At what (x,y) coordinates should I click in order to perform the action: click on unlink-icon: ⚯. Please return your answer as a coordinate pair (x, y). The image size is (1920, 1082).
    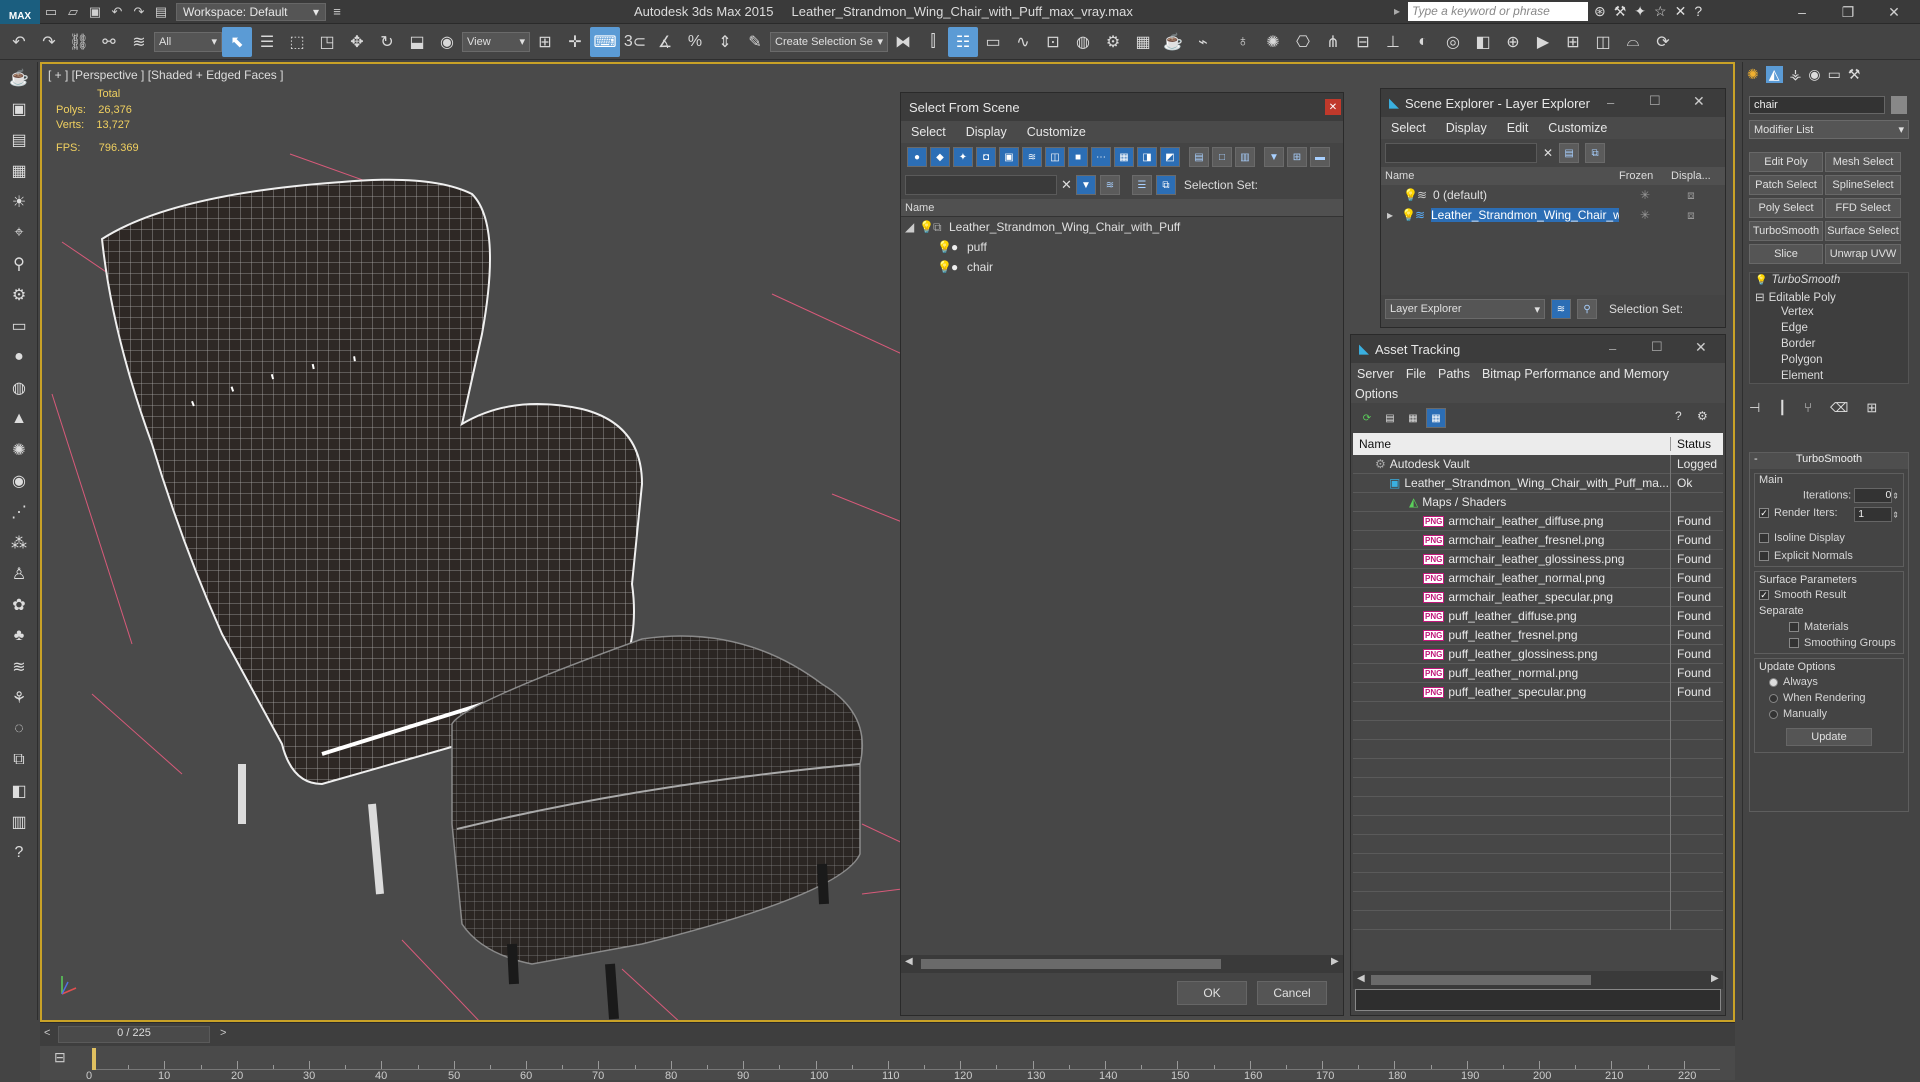
    Looking at the image, I should click on (109, 42).